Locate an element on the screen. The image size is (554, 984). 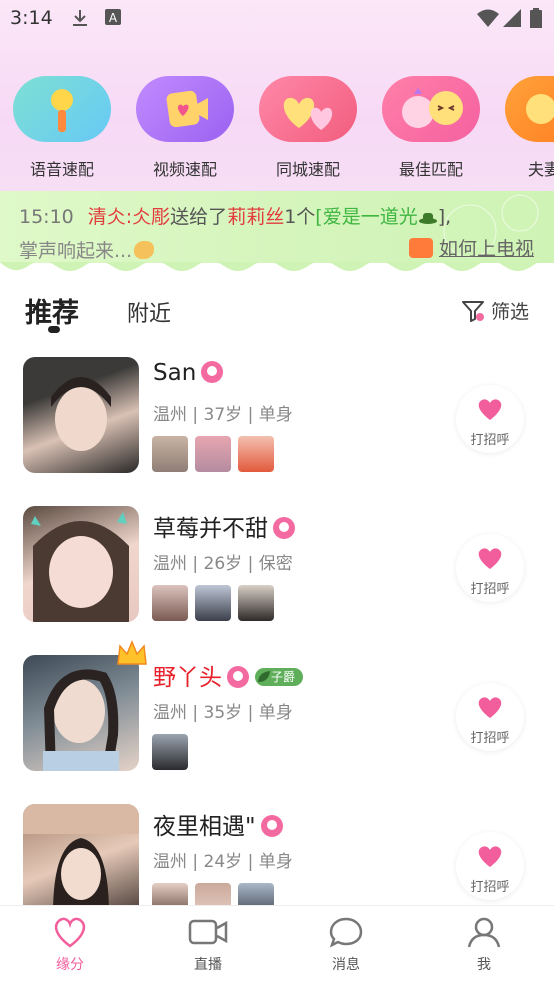
how-to-get-on-tv-link: 如何上电视 is located at coordinates (471, 247).